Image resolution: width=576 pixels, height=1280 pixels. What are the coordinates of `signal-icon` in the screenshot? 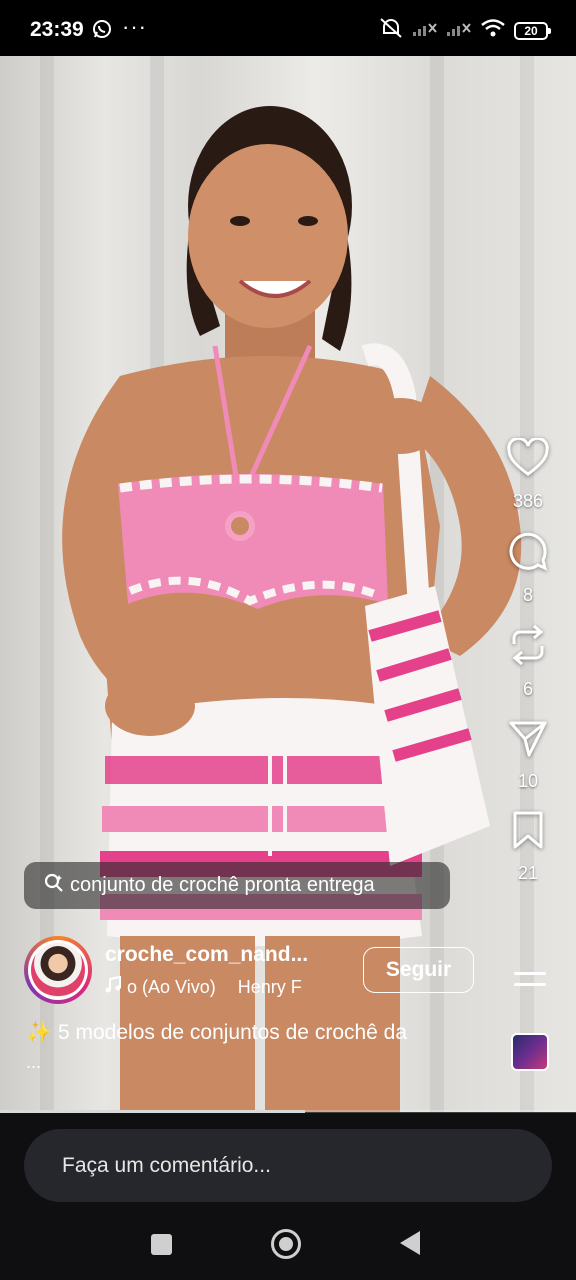 It's located at (425, 30).